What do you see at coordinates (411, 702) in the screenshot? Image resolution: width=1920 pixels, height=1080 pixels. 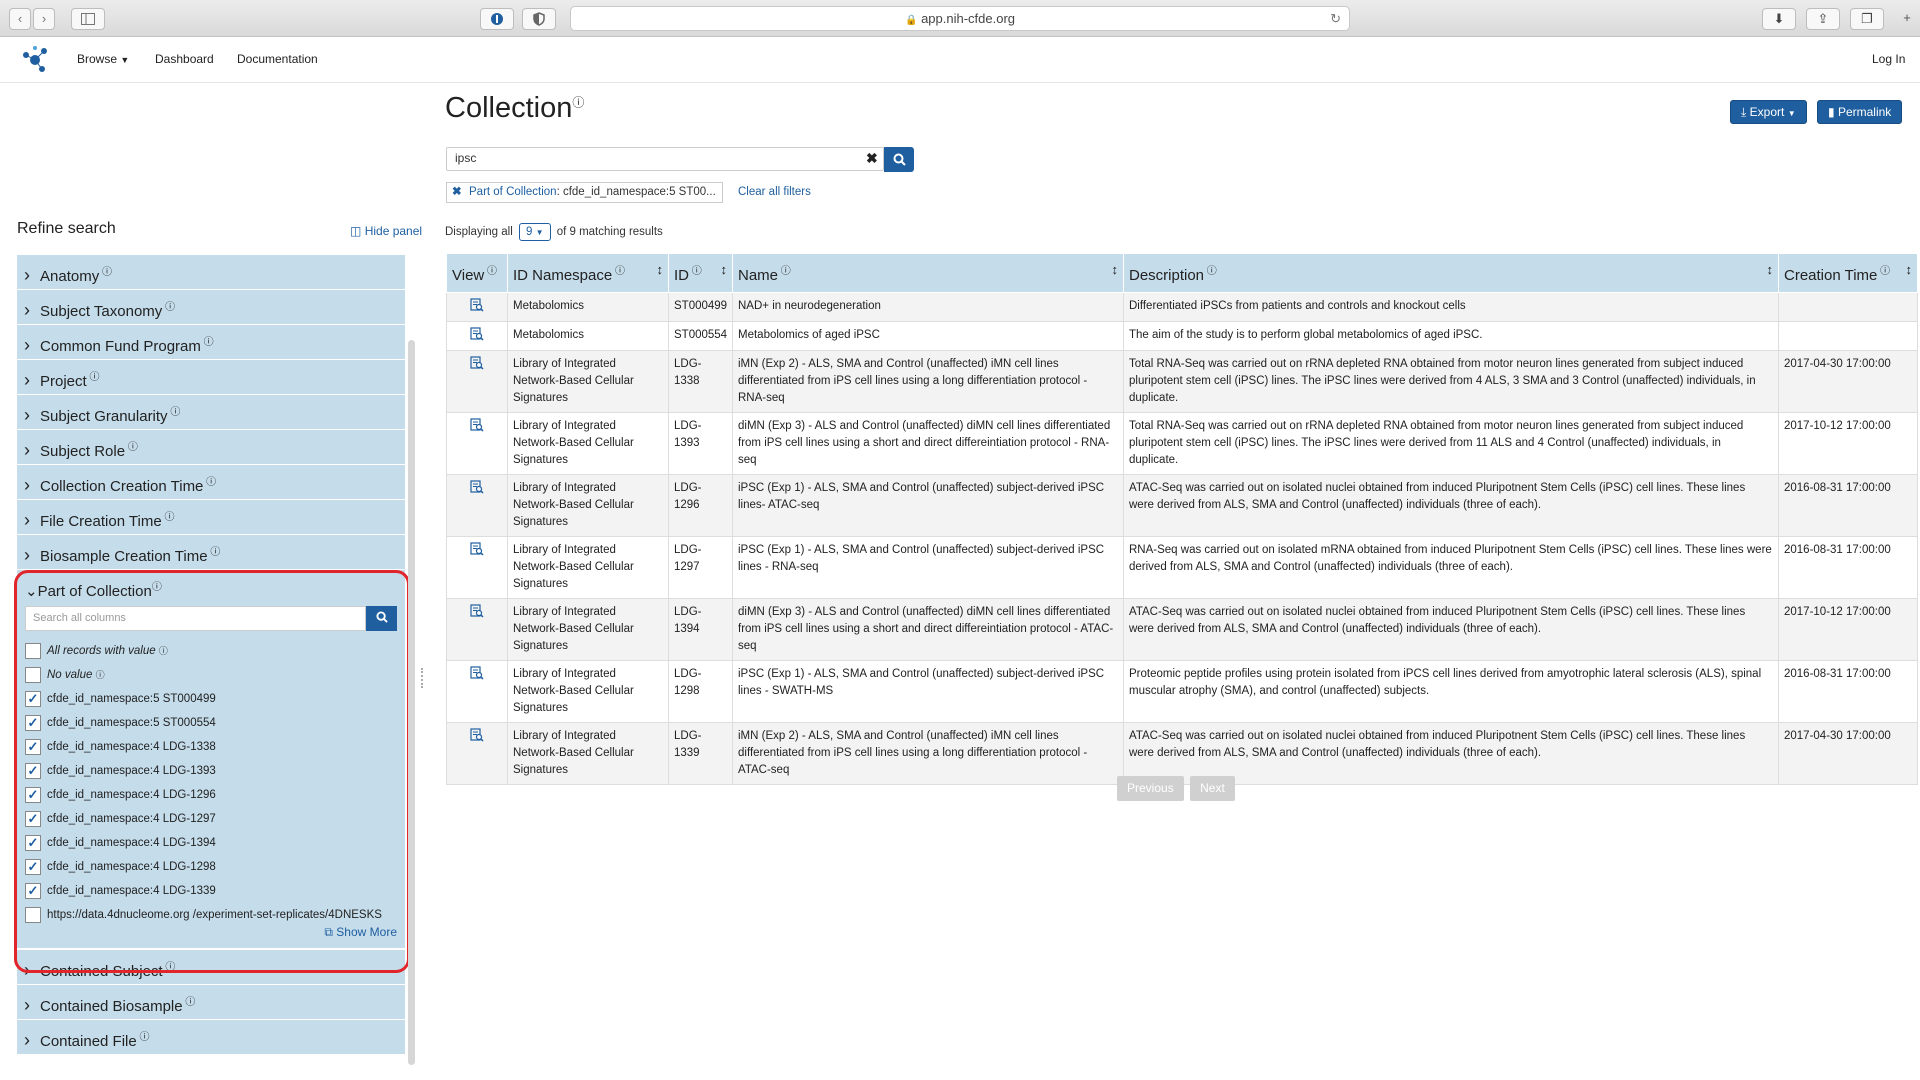 I see `sidebar-scrollbar` at bounding box center [411, 702].